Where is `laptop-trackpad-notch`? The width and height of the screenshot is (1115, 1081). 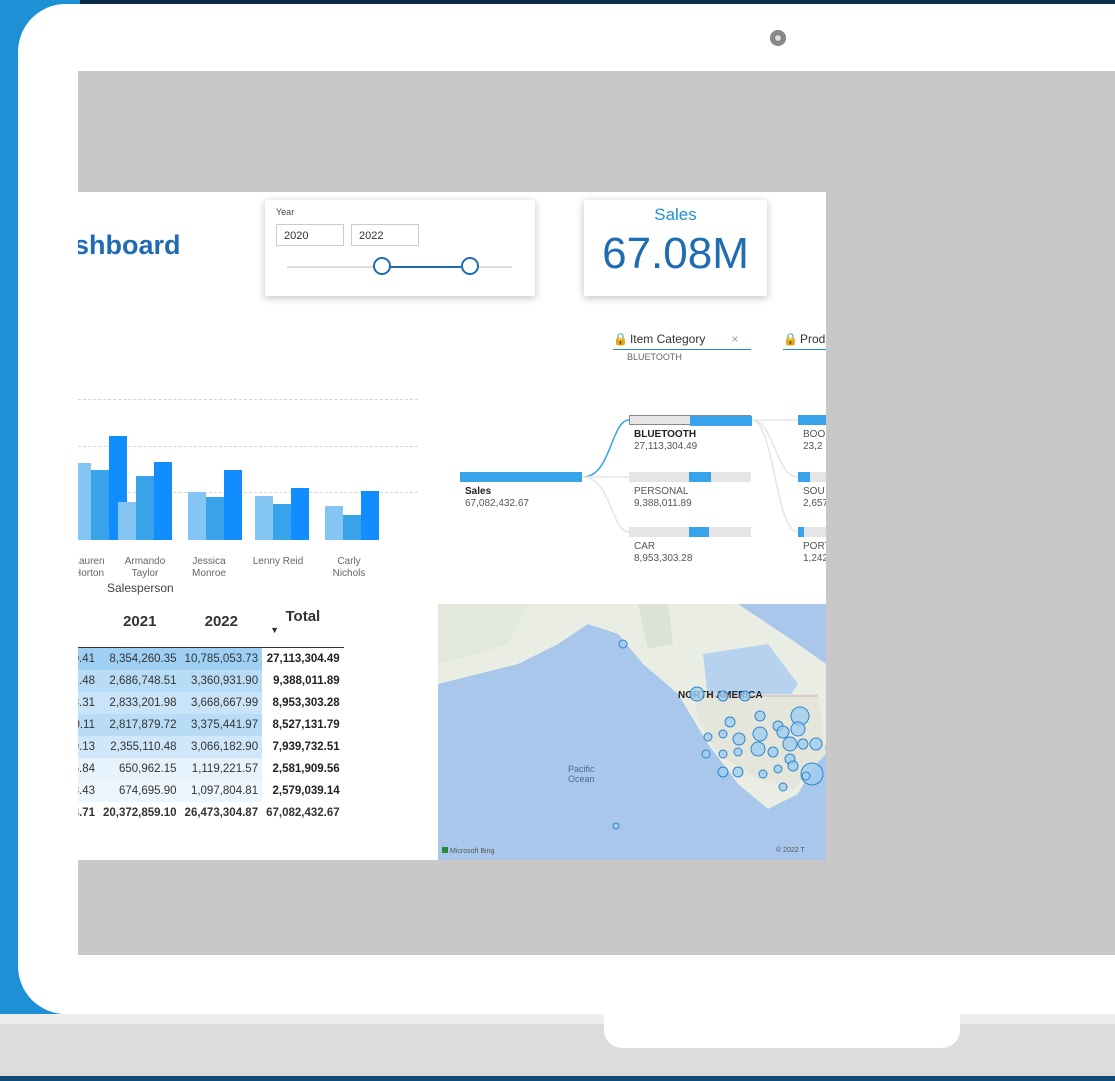 laptop-trackpad-notch is located at coordinates (782, 1031).